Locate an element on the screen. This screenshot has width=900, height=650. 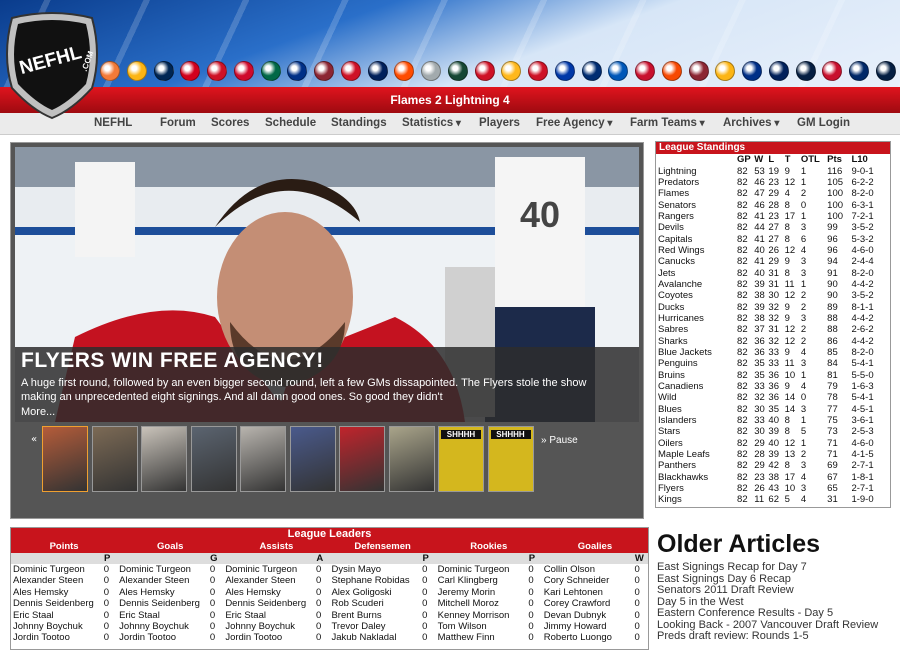
team-name: Islanders is located at coordinates (696, 420).